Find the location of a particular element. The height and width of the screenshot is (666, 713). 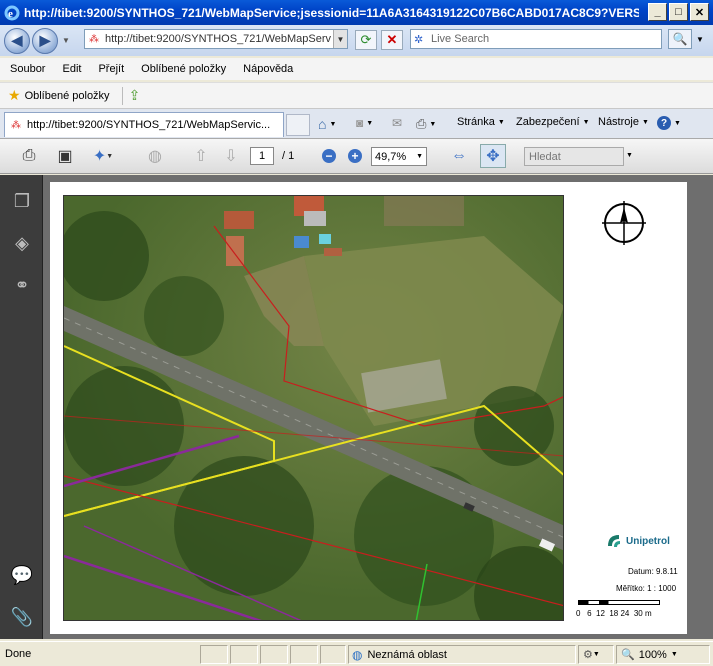

binoculars-icon: ⚭ is located at coordinates (22, 285).